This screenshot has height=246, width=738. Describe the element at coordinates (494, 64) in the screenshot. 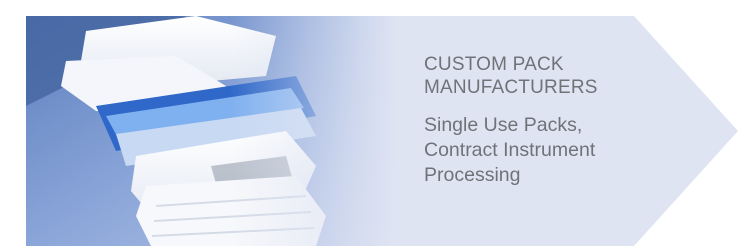

I see `heading-line: CUSTOM PACK` at that location.